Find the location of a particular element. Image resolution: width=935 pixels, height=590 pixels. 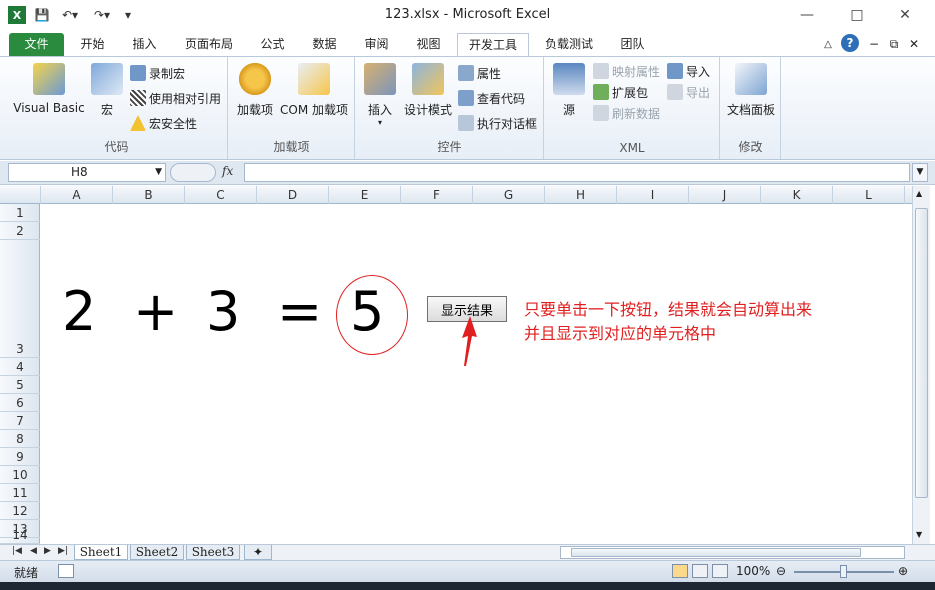

expand-formula-bar-icon: ▼ is located at coordinates (920, 172).